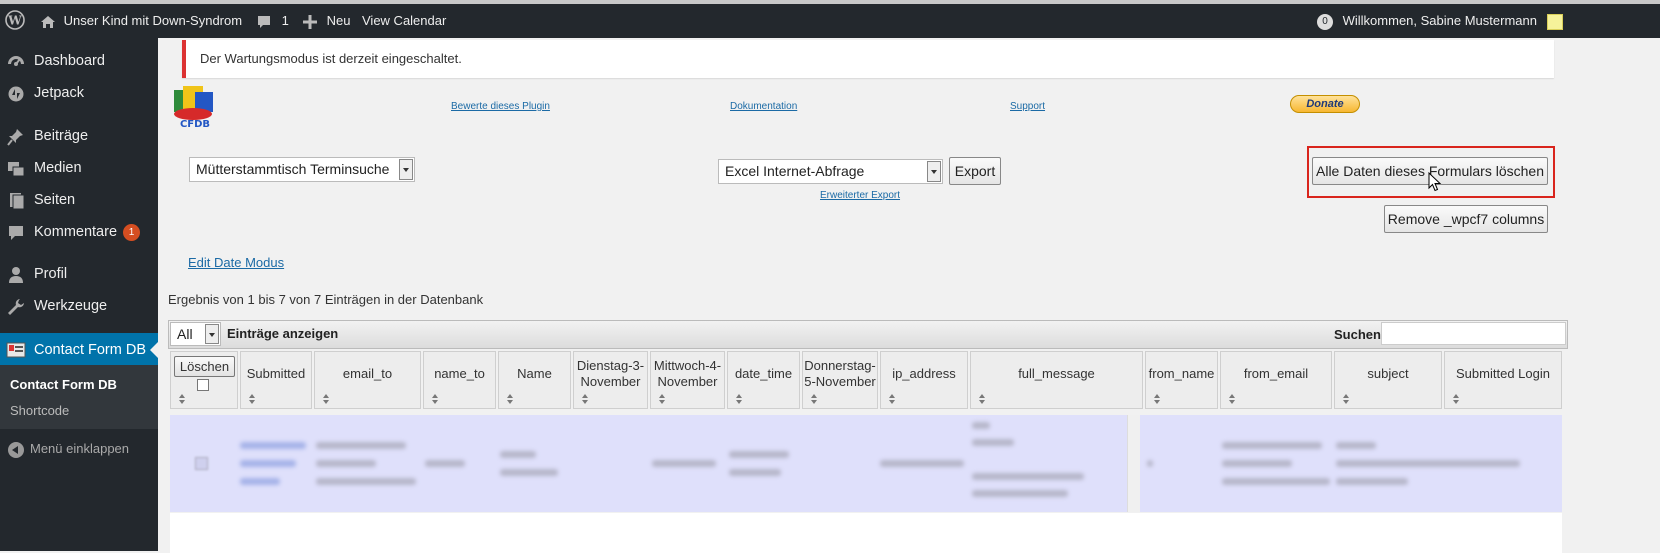 The width and height of the screenshot is (1660, 553). I want to click on cfdb-logo: CFDB, so click(195, 106).